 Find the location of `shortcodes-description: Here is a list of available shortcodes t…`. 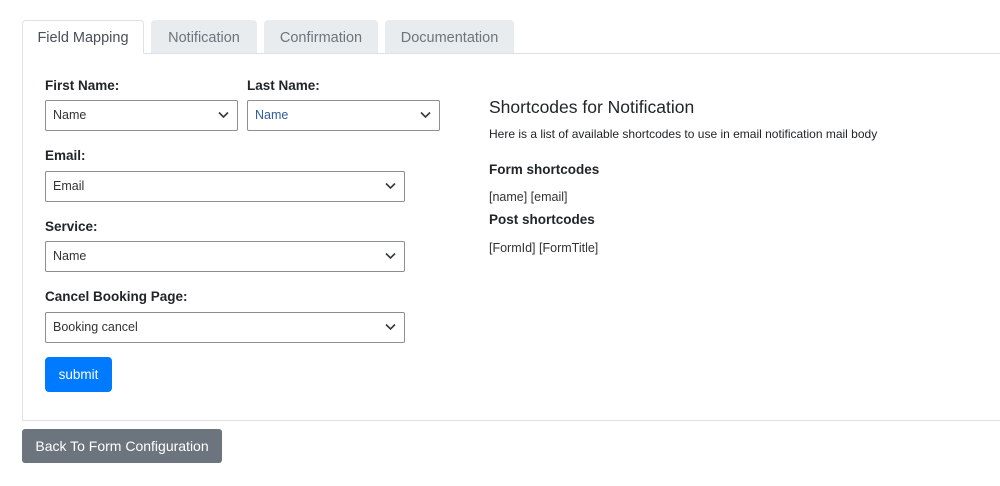

shortcodes-description: Here is a list of available shortcodes t… is located at coordinates (683, 134).